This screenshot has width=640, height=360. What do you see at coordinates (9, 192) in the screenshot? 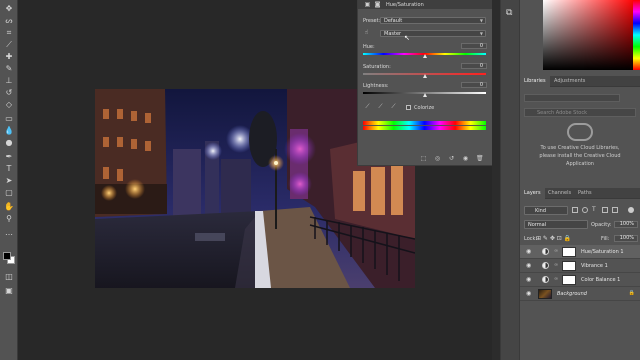
I see `rectangle-tool-icon: ▢` at bounding box center [9, 192].